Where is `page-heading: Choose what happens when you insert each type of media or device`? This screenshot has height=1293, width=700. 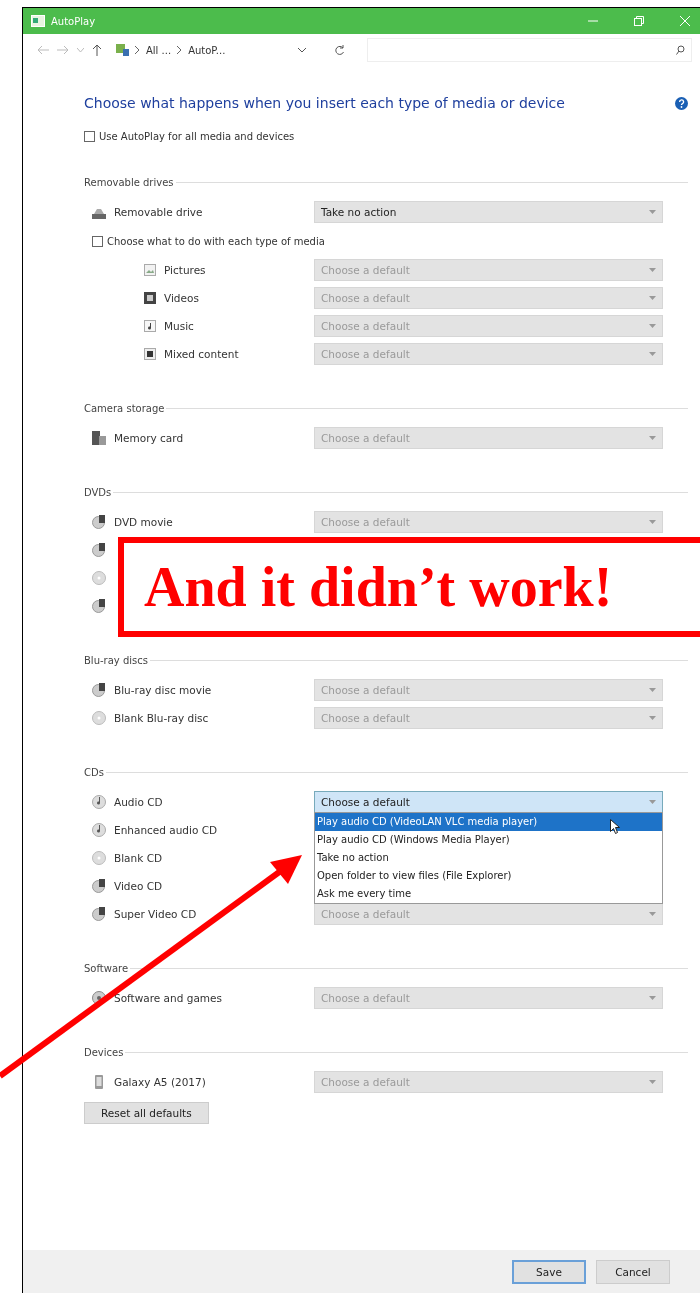 page-heading: Choose what happens when you insert each type of media or device is located at coordinates (324, 103).